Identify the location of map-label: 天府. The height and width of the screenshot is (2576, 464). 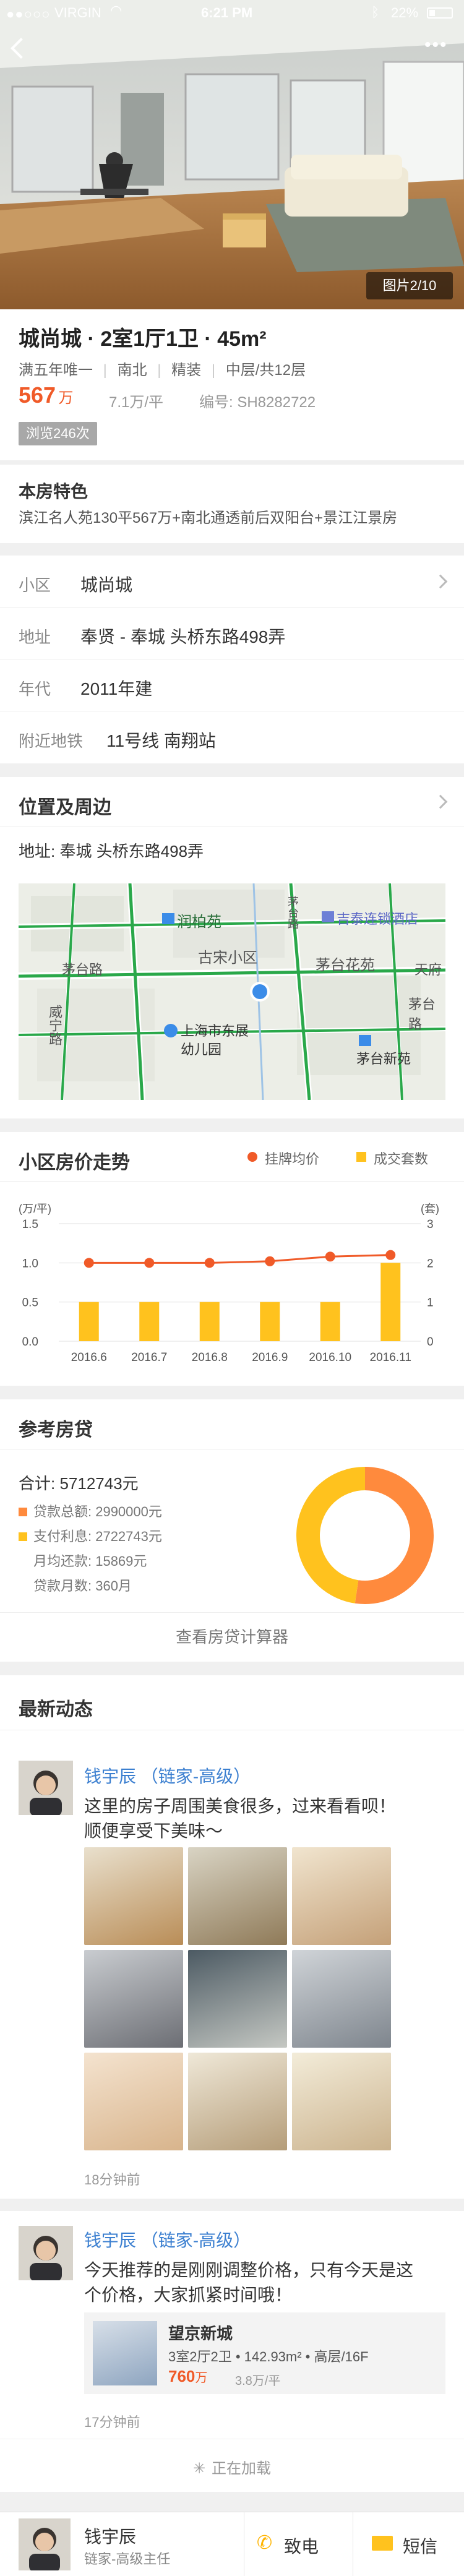
(428, 969).